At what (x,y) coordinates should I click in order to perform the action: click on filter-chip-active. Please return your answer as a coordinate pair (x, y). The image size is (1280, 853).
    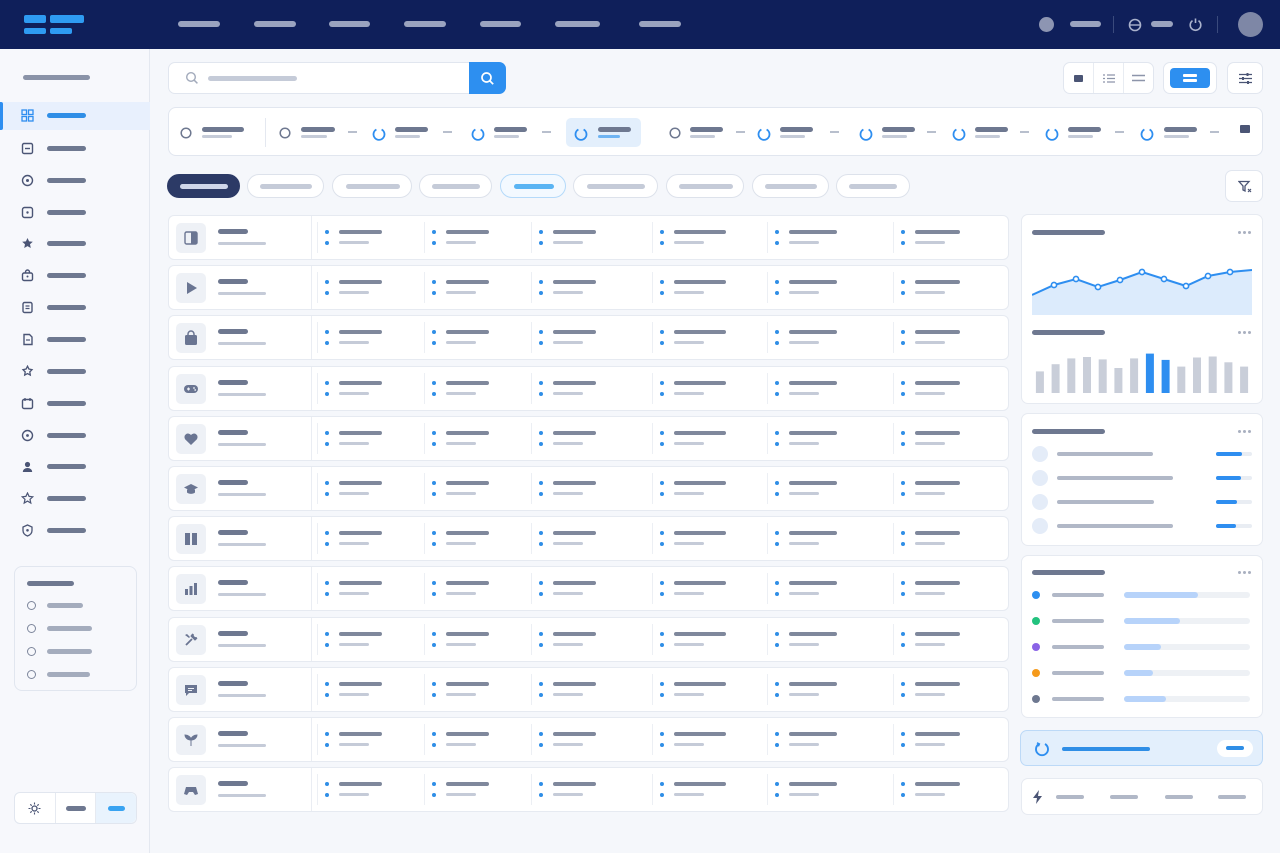
    Looking at the image, I should click on (203, 186).